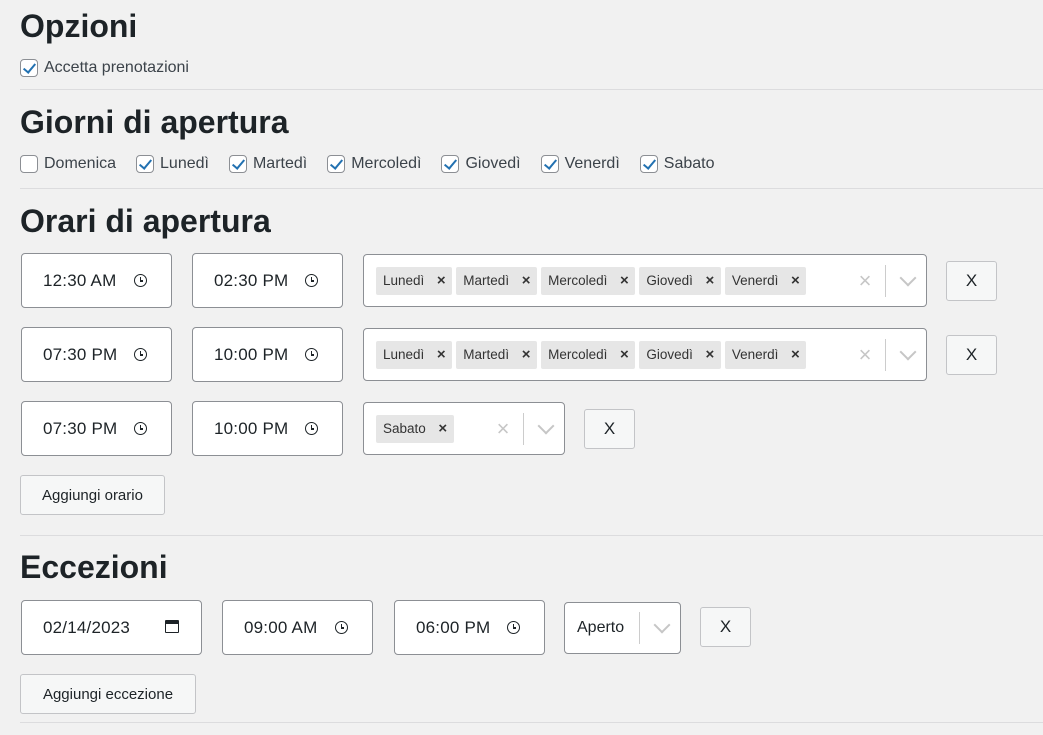  What do you see at coordinates (104, 68) in the screenshot?
I see `accept-bookings-checkbox: Accetta prenotazioni` at bounding box center [104, 68].